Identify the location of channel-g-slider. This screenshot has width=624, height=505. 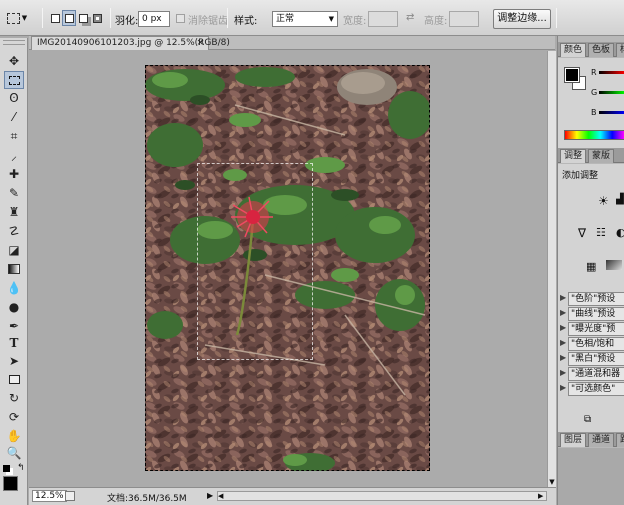
(611, 92).